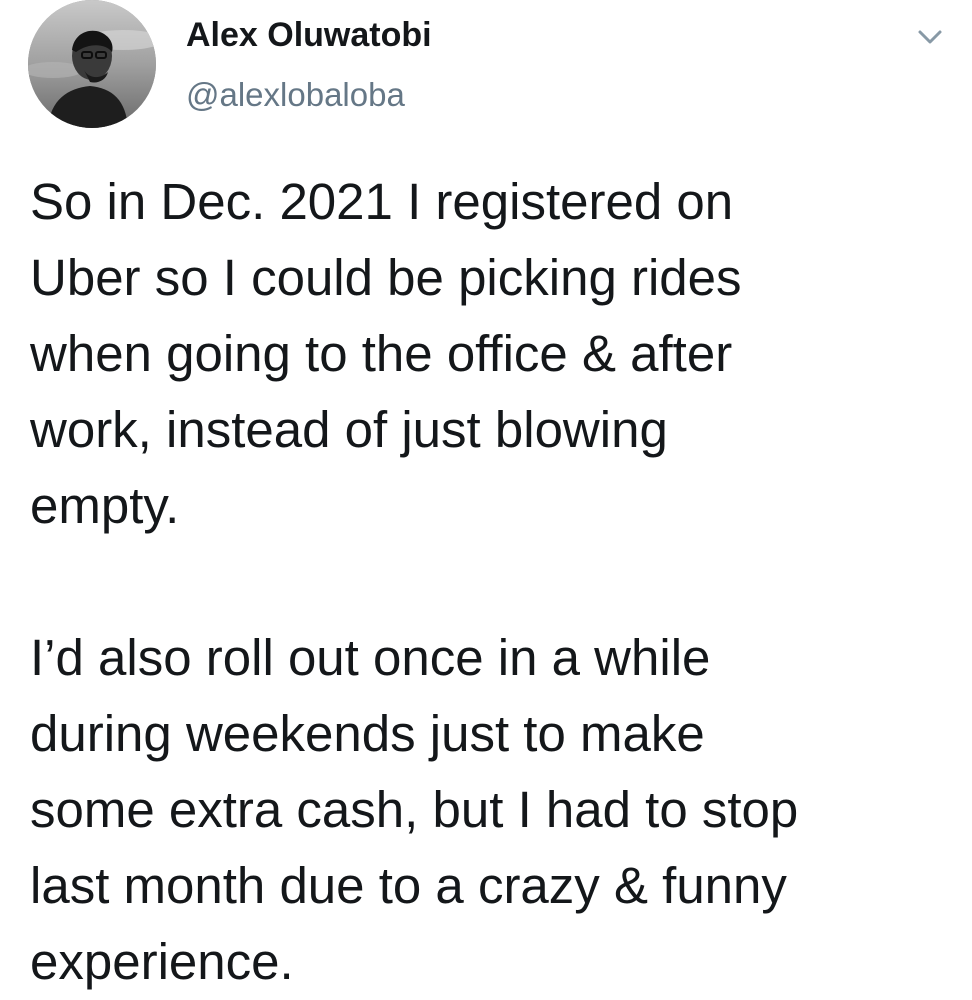  Describe the element at coordinates (295, 95) in the screenshot. I see `author-handle: @alexlobaloba` at that location.